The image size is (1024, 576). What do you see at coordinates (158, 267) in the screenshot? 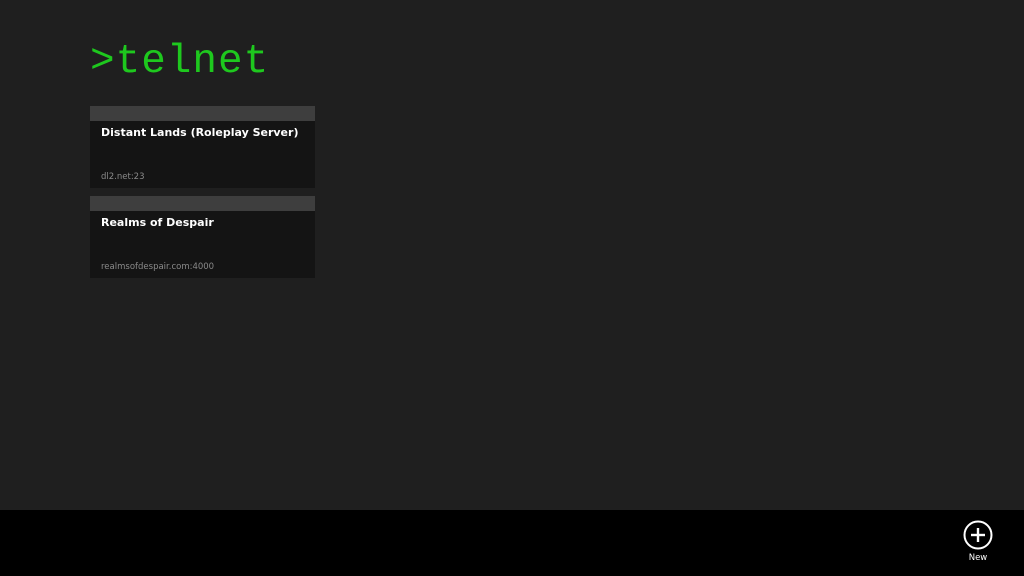
I see `server-address: realmsofdespair.com:4000` at bounding box center [158, 267].